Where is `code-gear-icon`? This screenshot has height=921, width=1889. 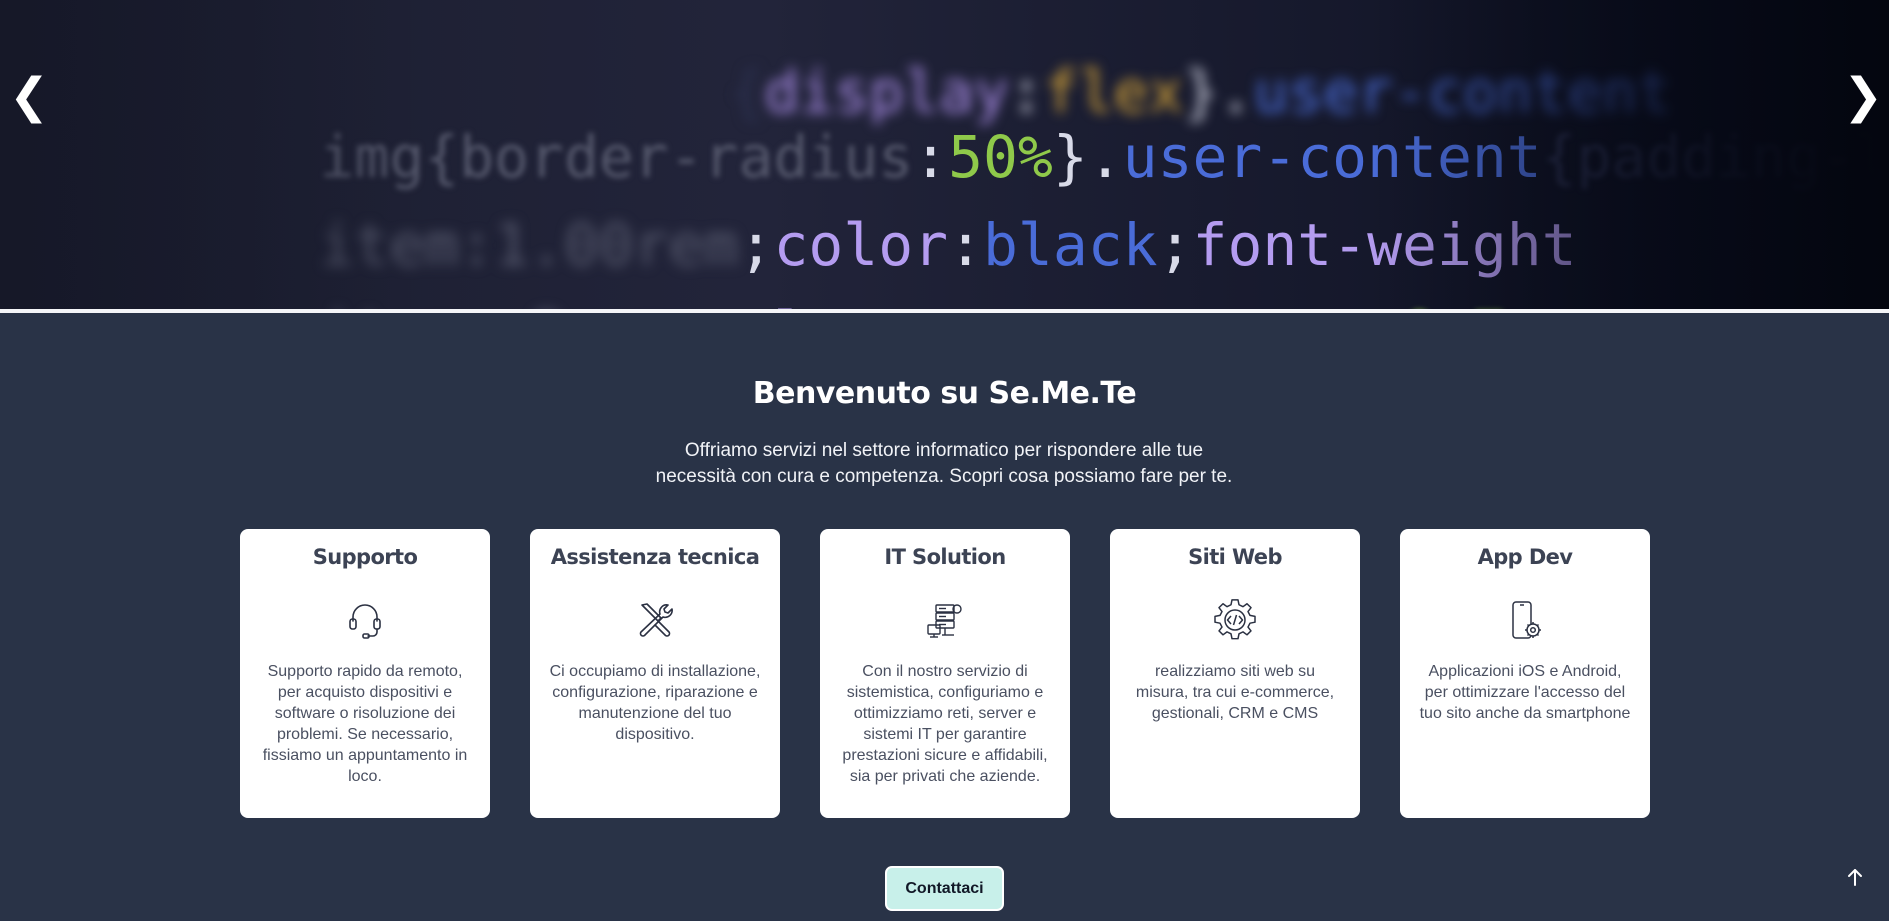
code-gear-icon is located at coordinates (1235, 620).